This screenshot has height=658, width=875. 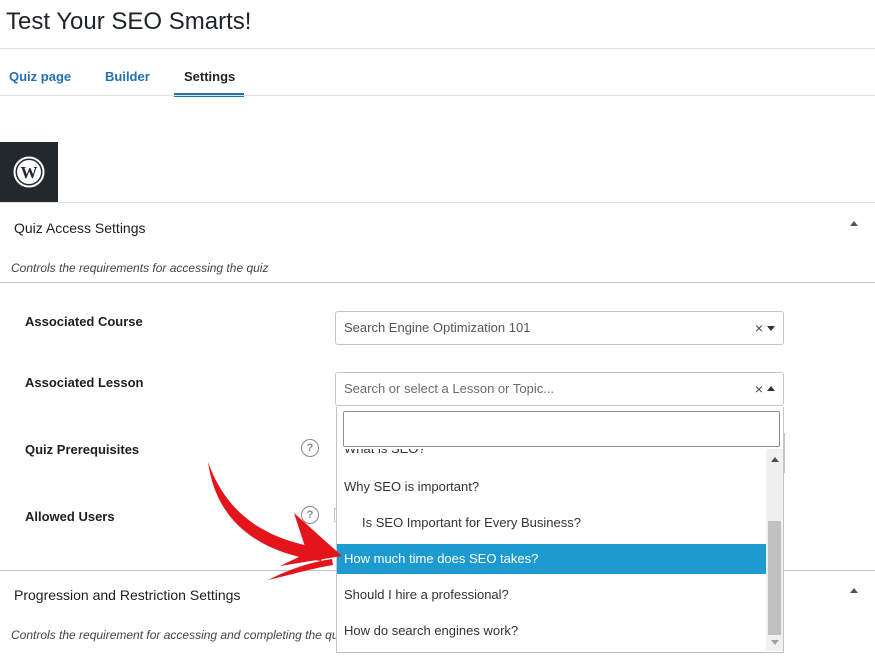 I want to click on collapse-quiz-access-icon, so click(x=854, y=223).